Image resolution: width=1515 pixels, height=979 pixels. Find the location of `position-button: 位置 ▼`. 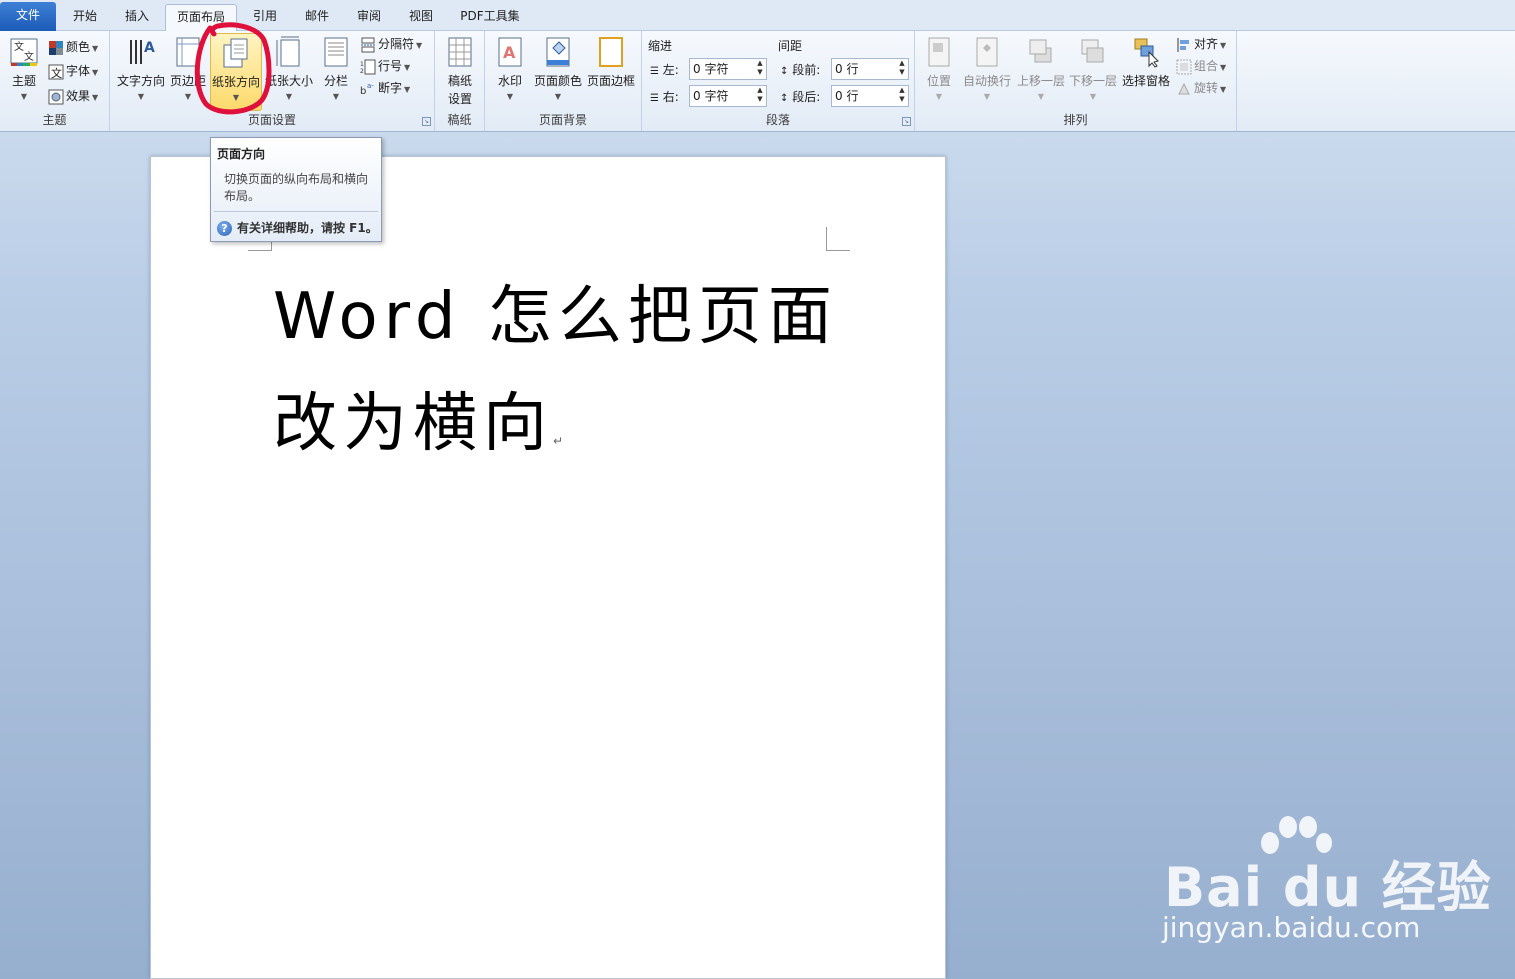

position-button: 位置 ▼ is located at coordinates (939, 72).